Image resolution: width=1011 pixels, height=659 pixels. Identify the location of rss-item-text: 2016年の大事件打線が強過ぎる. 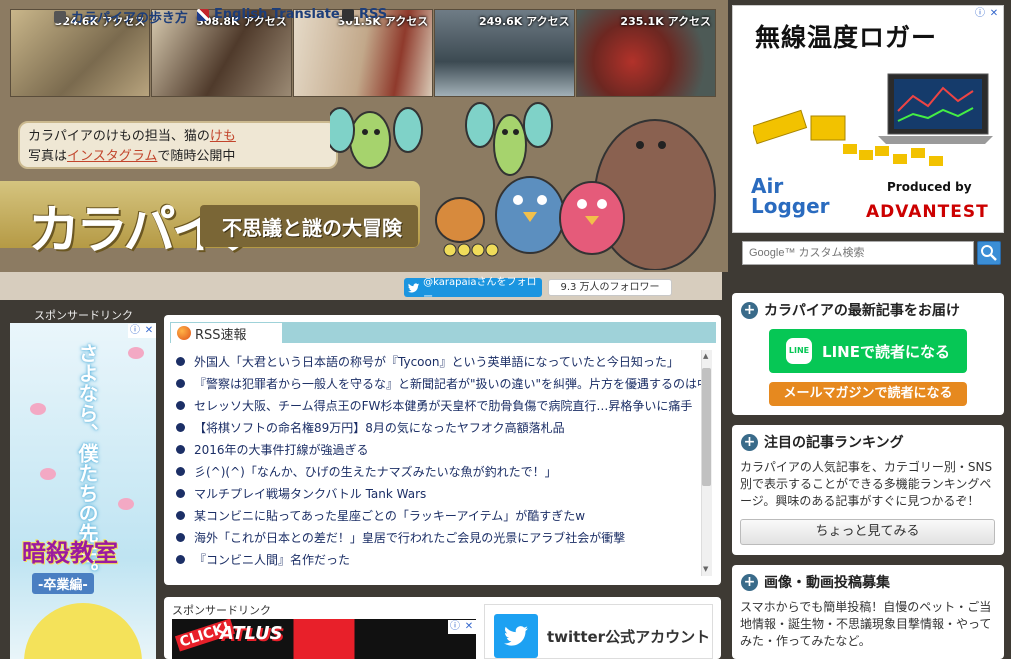
(281, 449).